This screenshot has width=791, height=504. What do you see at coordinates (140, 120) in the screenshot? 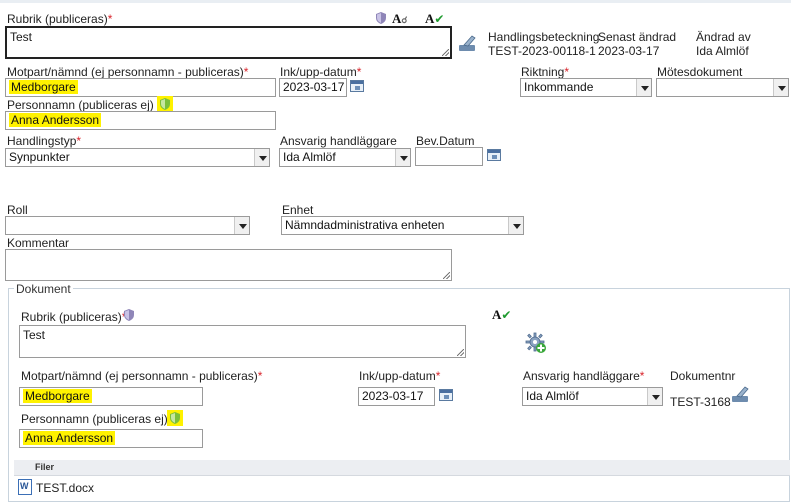
I see `personnamn-input: Anna Andersson` at bounding box center [140, 120].